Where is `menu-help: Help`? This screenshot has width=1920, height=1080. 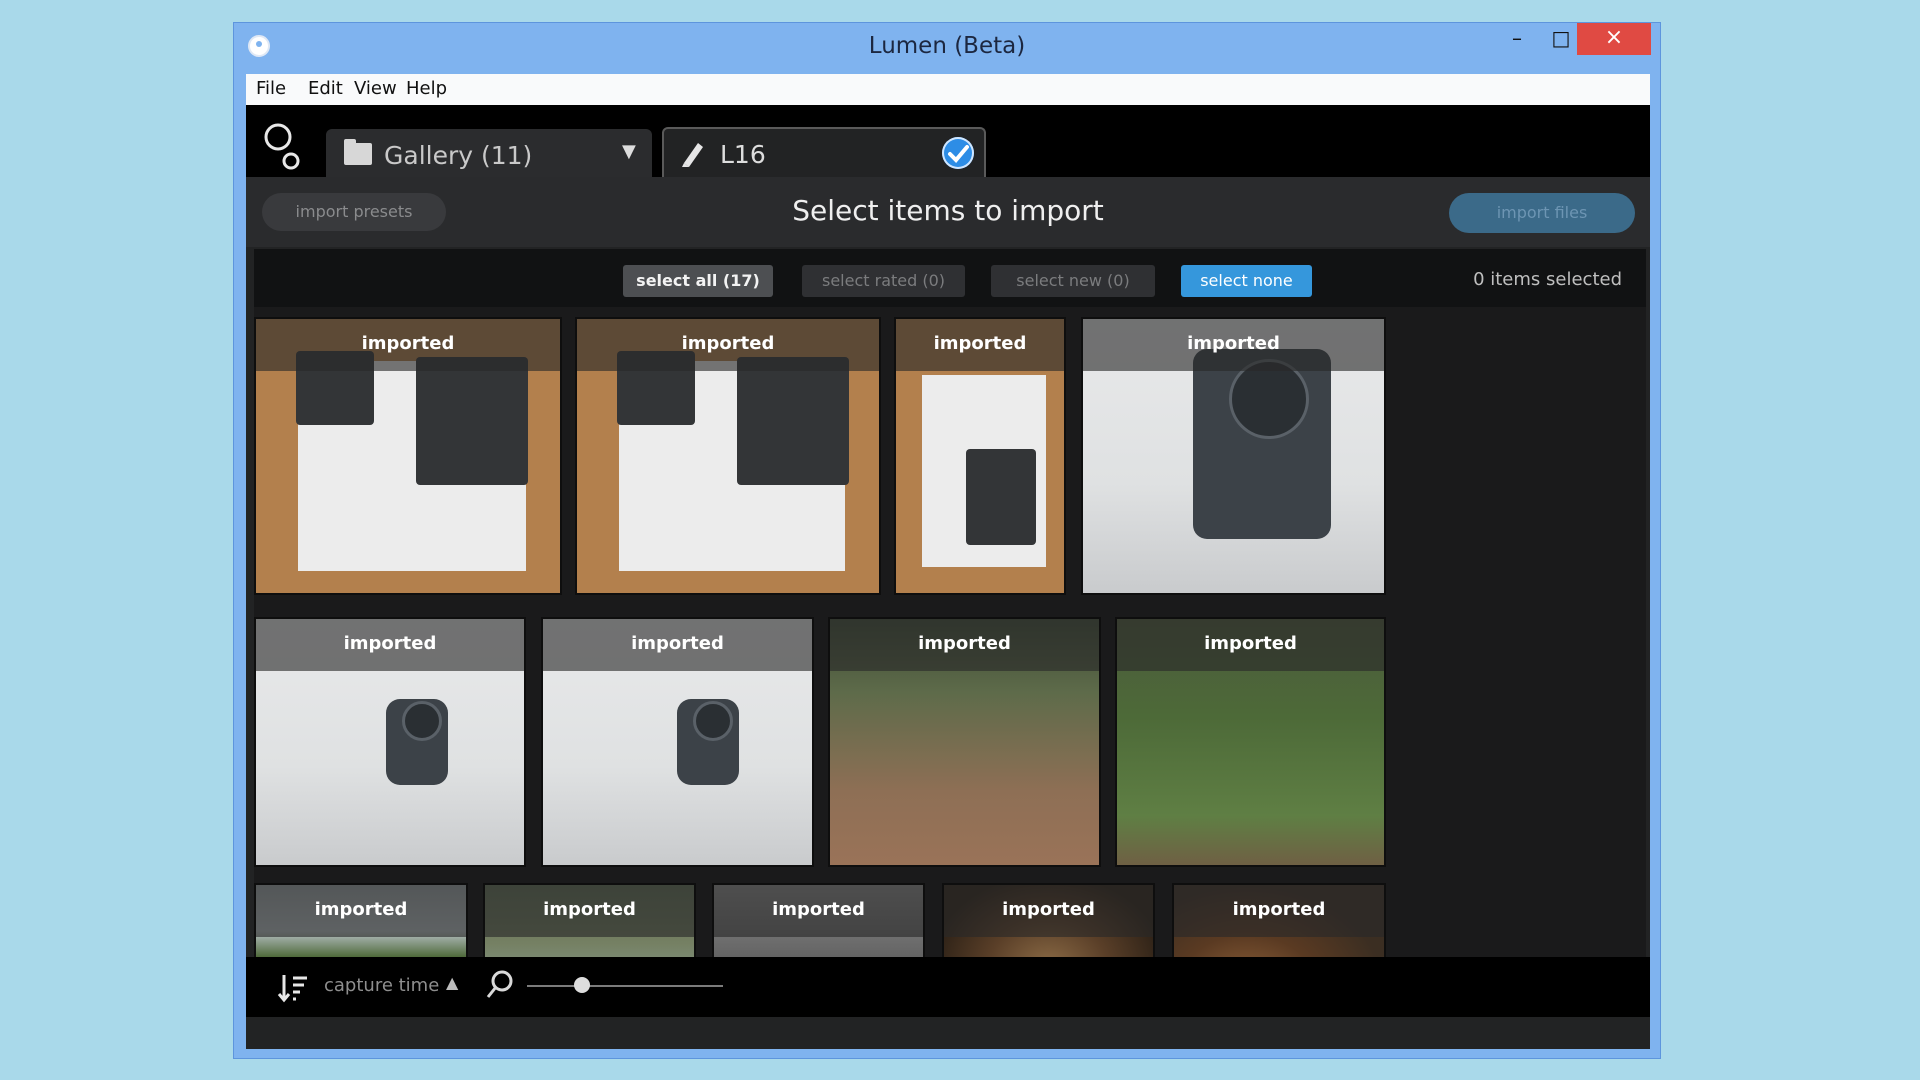
menu-help: Help is located at coordinates (426, 88).